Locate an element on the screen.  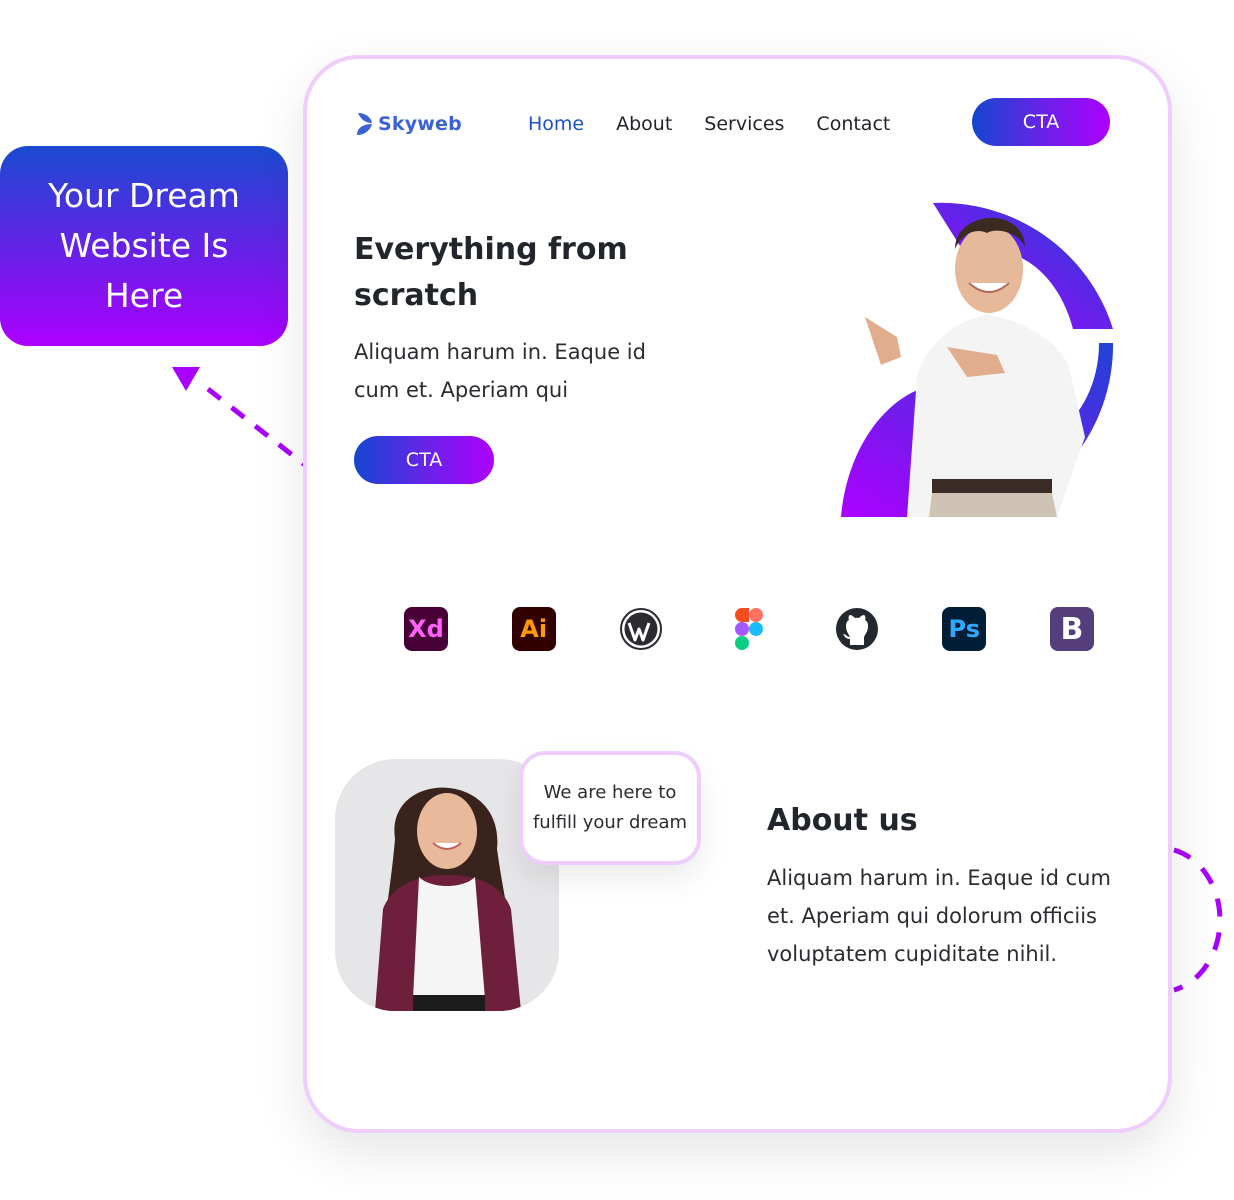
wordpress-icon is located at coordinates (641, 629).